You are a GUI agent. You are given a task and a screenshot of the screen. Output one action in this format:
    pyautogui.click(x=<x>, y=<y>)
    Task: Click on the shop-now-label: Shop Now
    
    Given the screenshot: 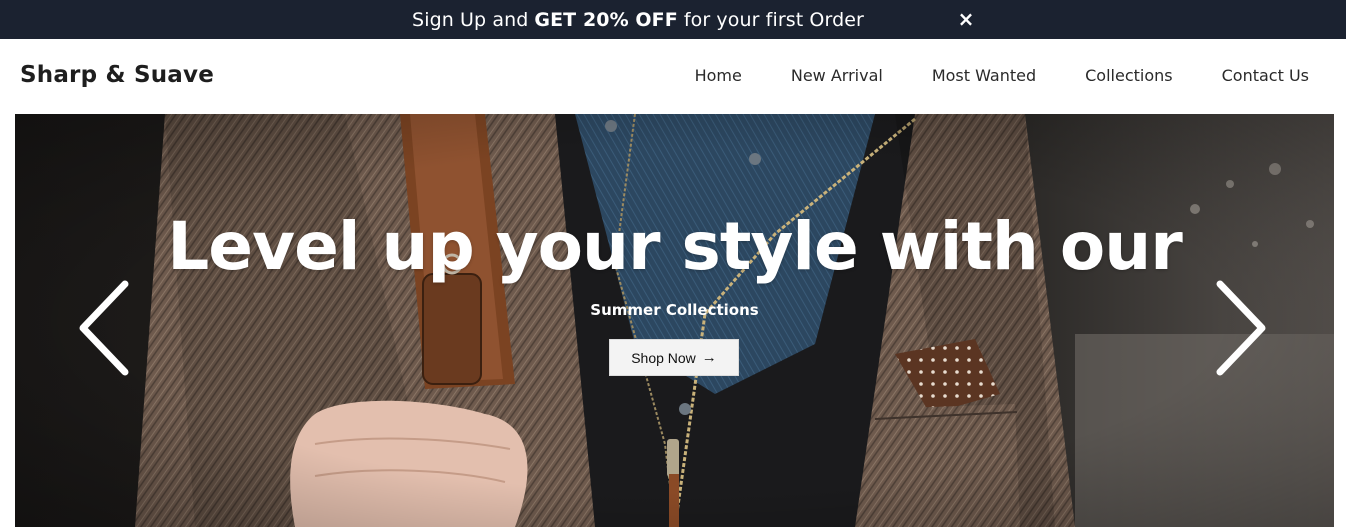 What is the action you would take?
    pyautogui.click(x=663, y=357)
    